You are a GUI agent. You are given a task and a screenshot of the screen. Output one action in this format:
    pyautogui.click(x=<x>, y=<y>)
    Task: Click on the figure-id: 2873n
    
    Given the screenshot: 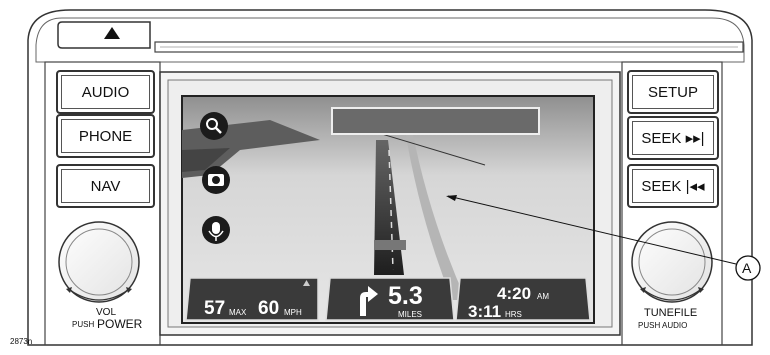 What is the action you would take?
    pyautogui.click(x=21, y=341)
    